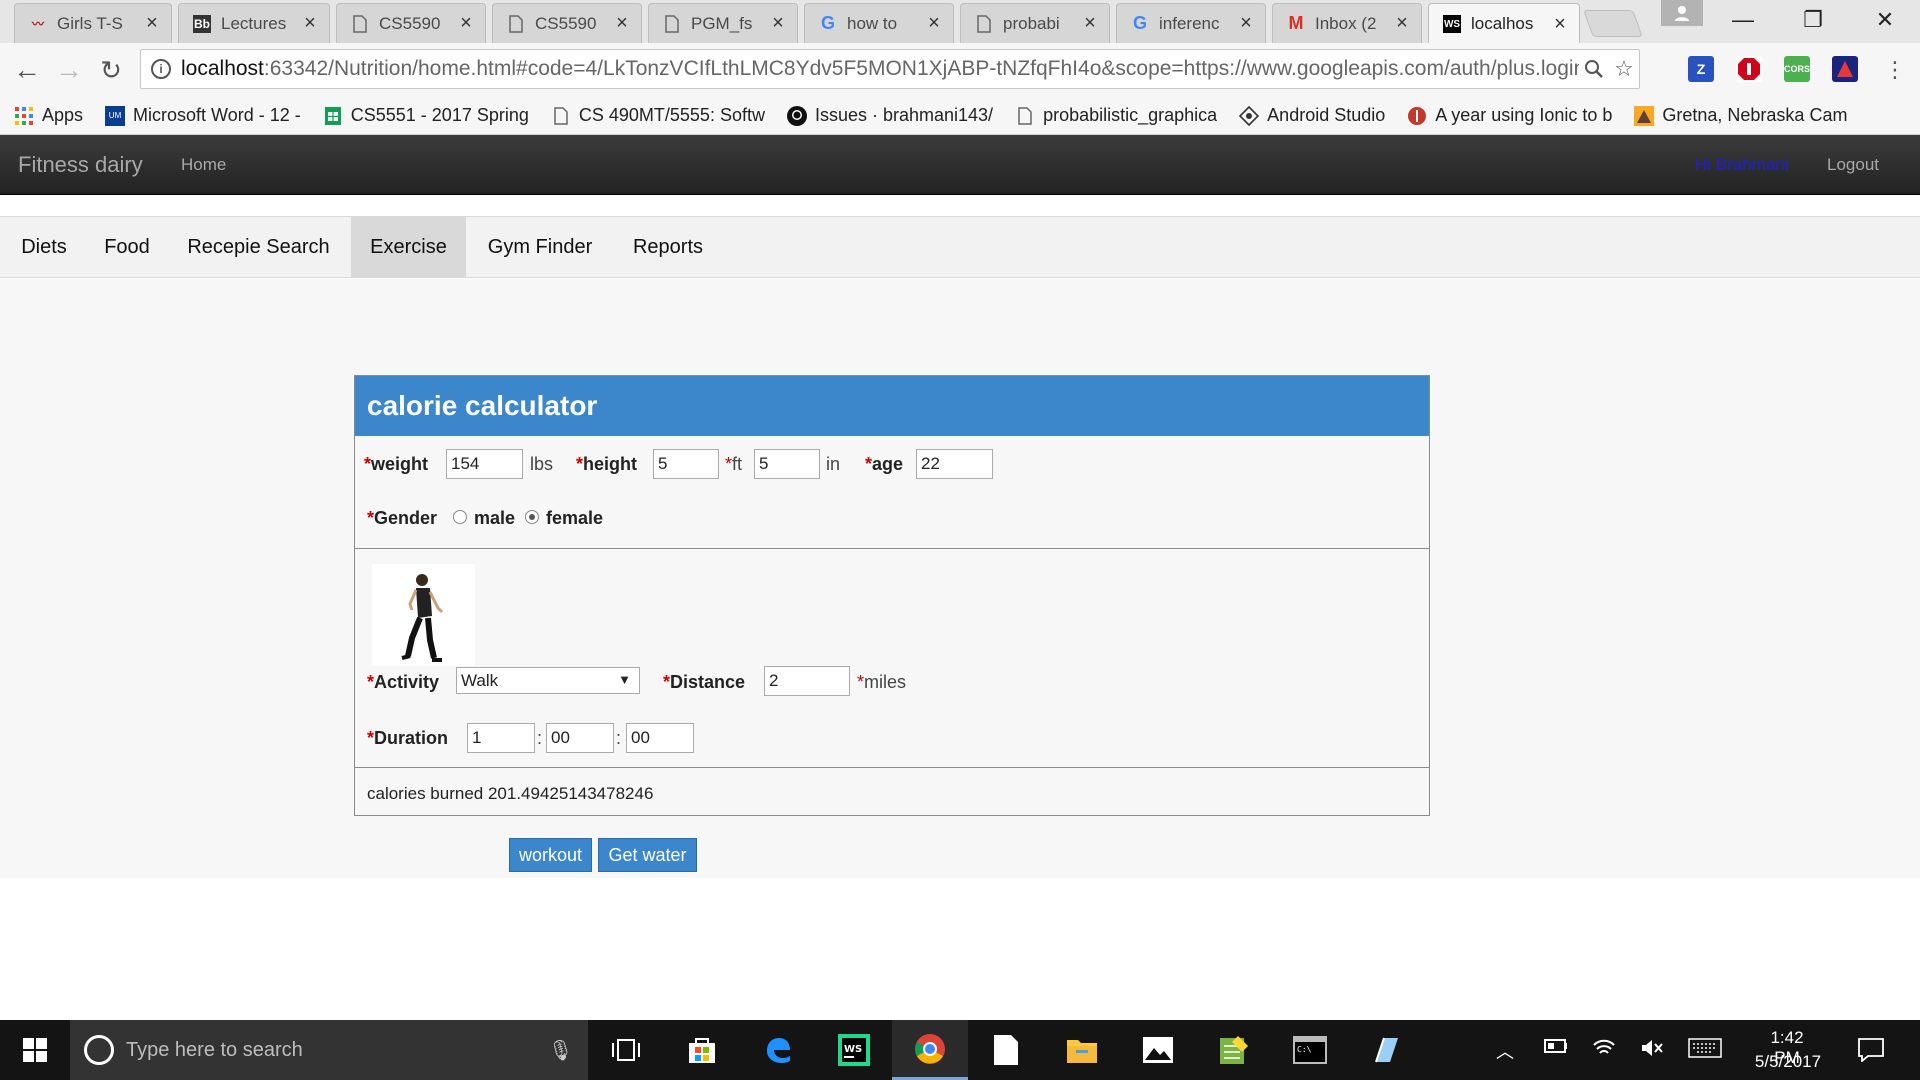  What do you see at coordinates (439, 115) in the screenshot?
I see `bookmark-label: CS5551 - 2017 Spring` at bounding box center [439, 115].